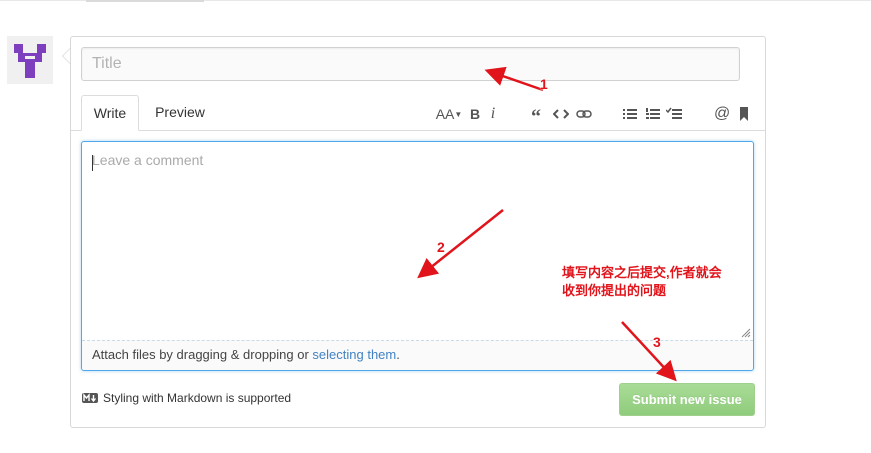 This screenshot has height=453, width=871. What do you see at coordinates (441, 247) in the screenshot?
I see `annotation-number-2: 2` at bounding box center [441, 247].